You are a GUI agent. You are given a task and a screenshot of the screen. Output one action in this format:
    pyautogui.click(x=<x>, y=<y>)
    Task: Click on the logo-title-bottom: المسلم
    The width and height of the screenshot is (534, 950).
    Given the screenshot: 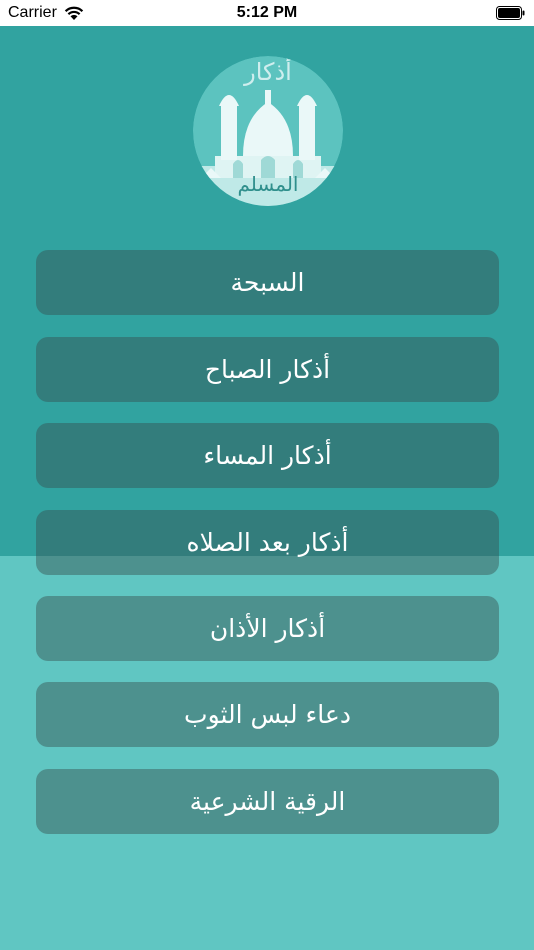 What is the action you would take?
    pyautogui.click(x=268, y=184)
    